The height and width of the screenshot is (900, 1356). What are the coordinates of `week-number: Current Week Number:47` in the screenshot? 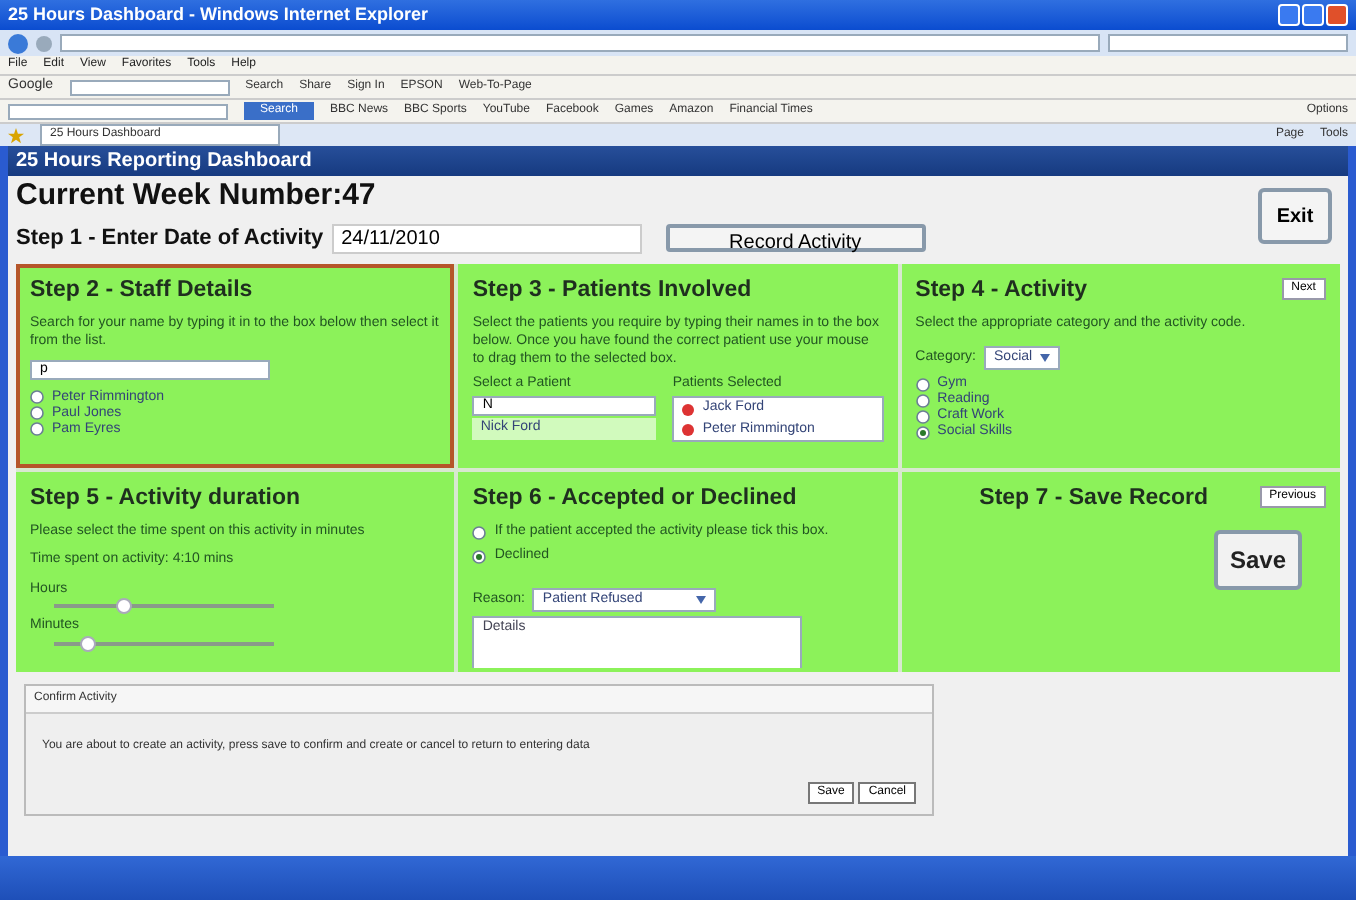 It's located at (197, 196).